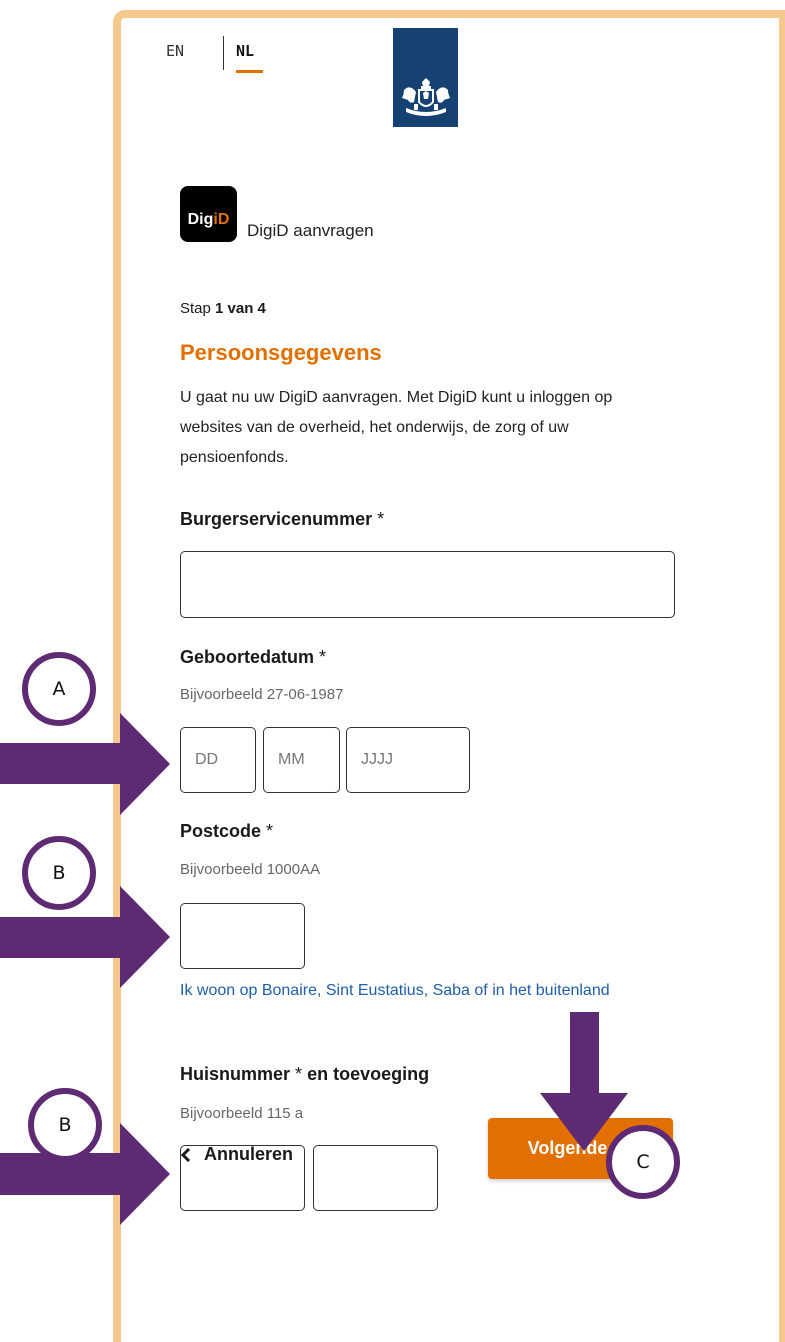 The height and width of the screenshot is (1342, 785). Describe the element at coordinates (59, 873) in the screenshot. I see `annotation-marker-b1: B` at that location.